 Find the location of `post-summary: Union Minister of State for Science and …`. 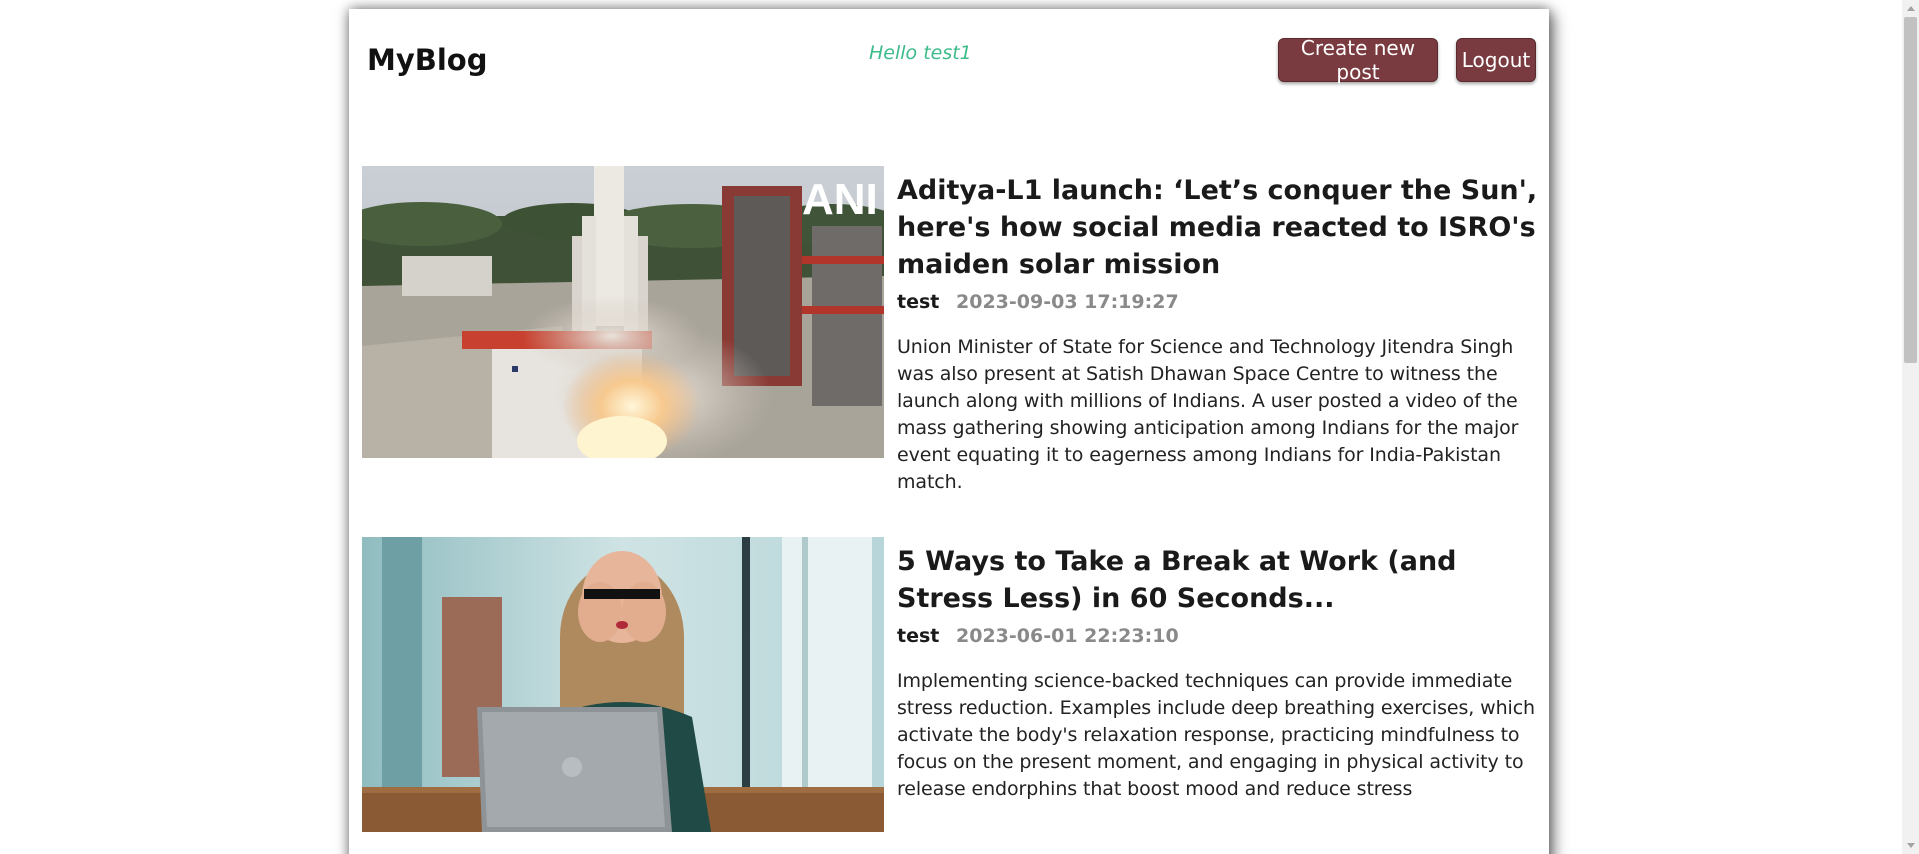

post-summary: Union Minister of State for Science and … is located at coordinates (1208, 414).